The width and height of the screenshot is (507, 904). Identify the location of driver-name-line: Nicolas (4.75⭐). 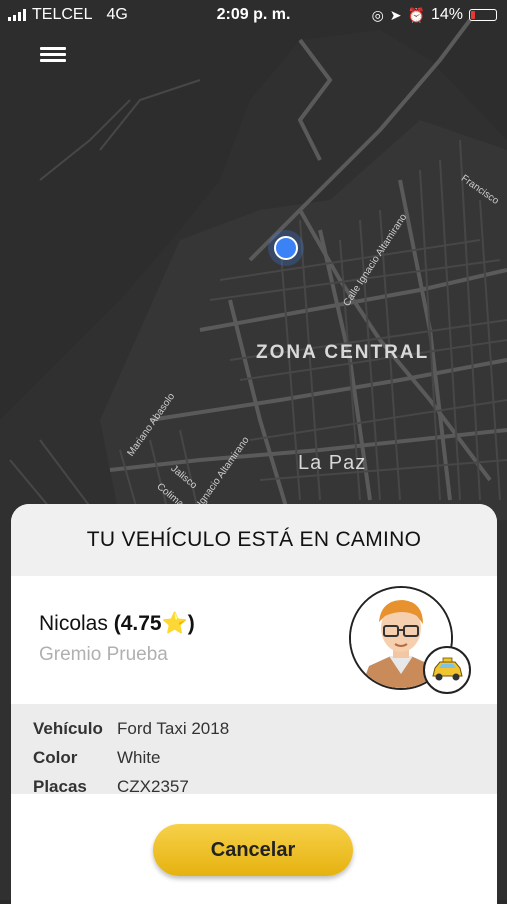
(117, 624).